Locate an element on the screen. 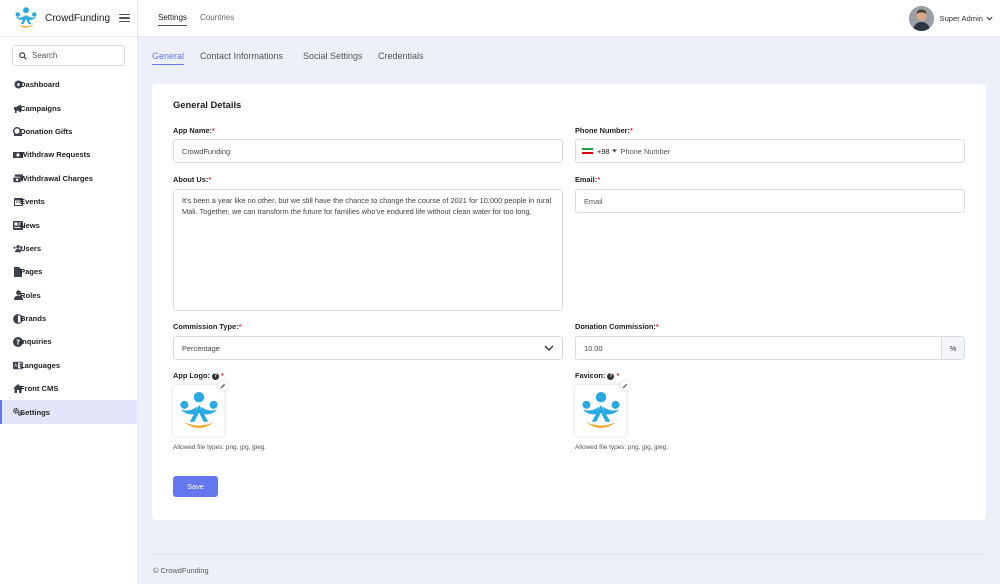  sidebar-item-label: Campaigns is located at coordinates (40, 108).